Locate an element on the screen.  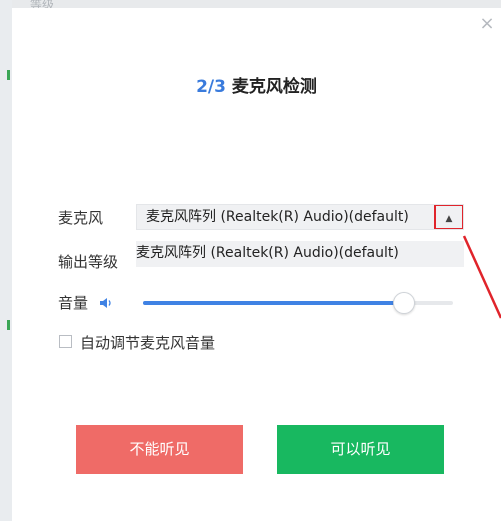
dropdown-option: 麦克风阵列 (Realtek(R) Audio)(default) is located at coordinates (300, 253).